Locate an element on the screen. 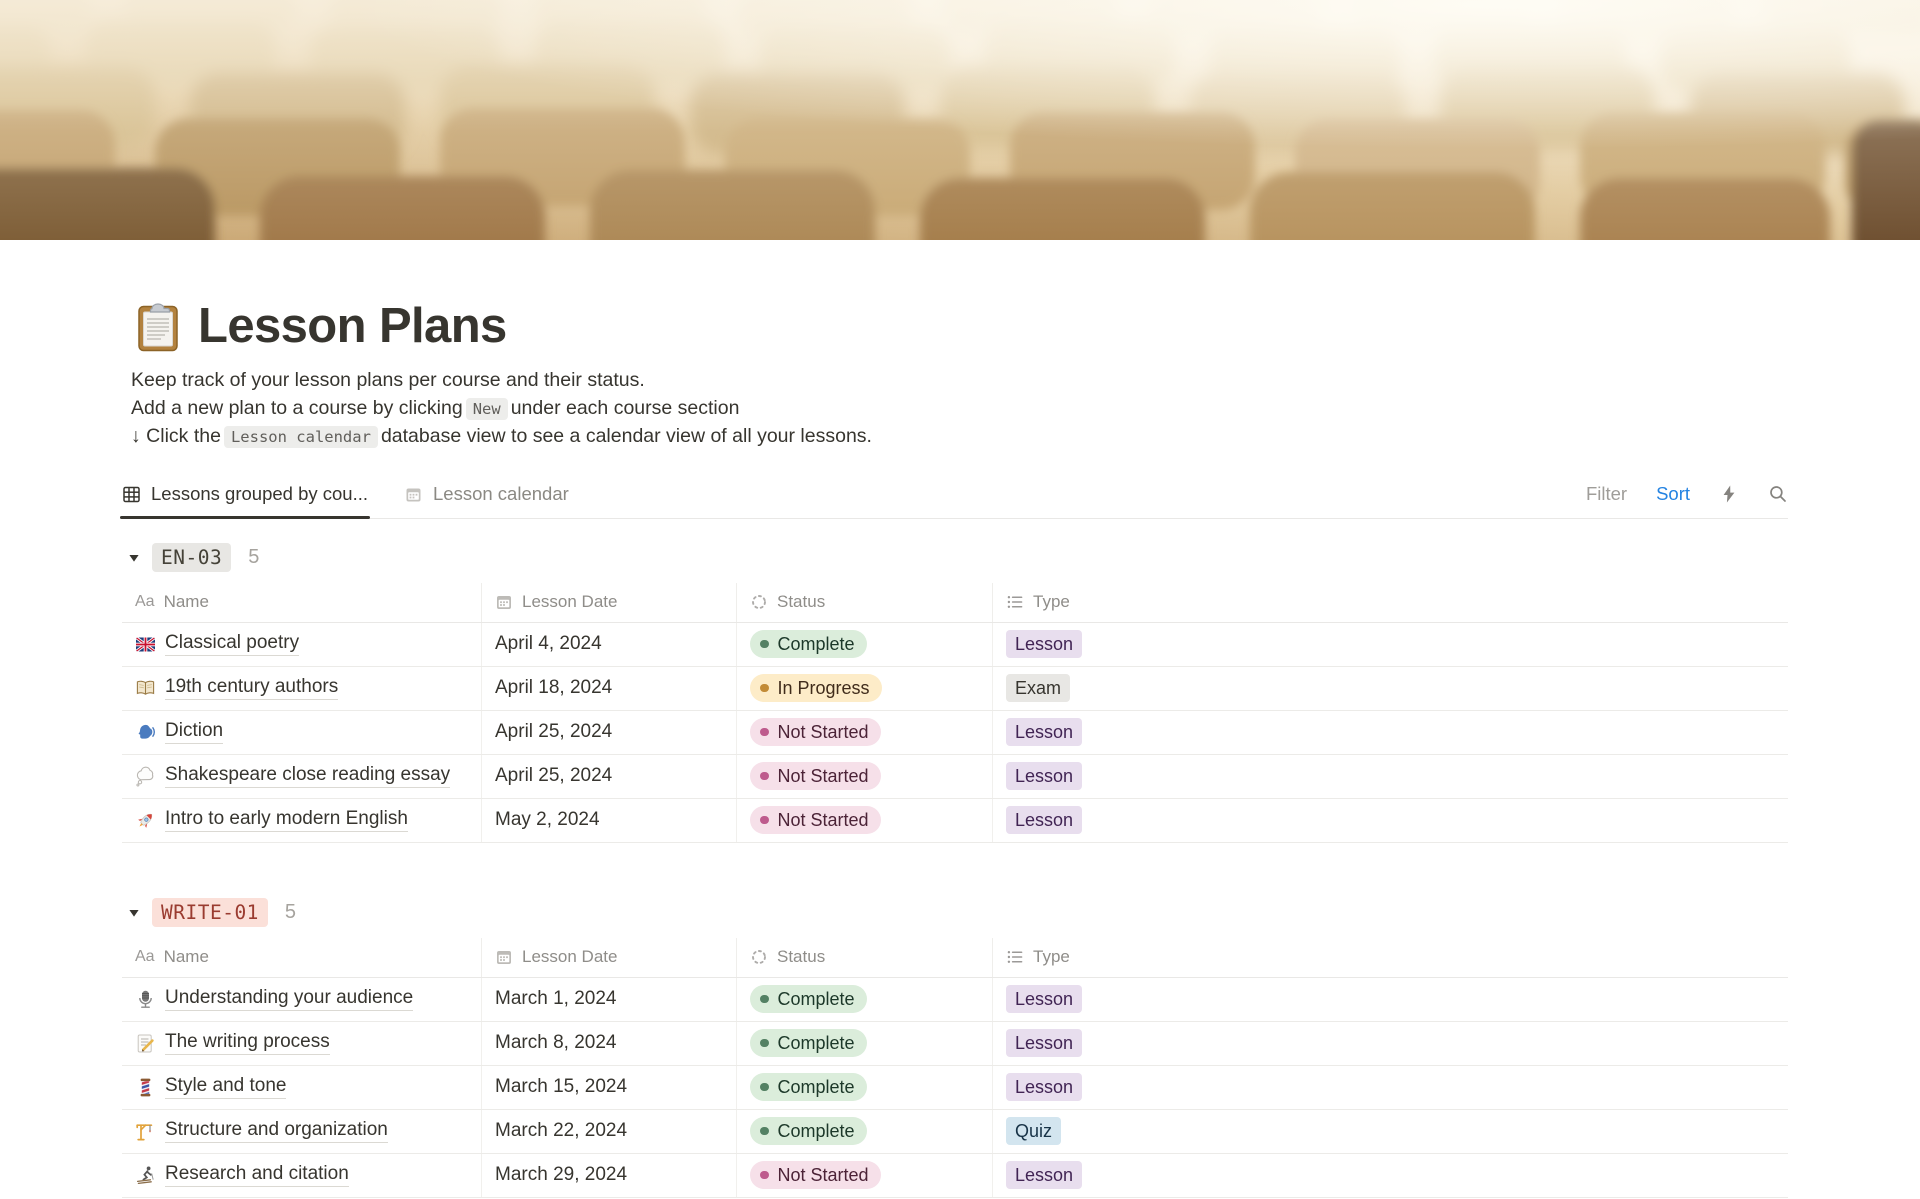  row-title: Diction is located at coordinates (194, 732).